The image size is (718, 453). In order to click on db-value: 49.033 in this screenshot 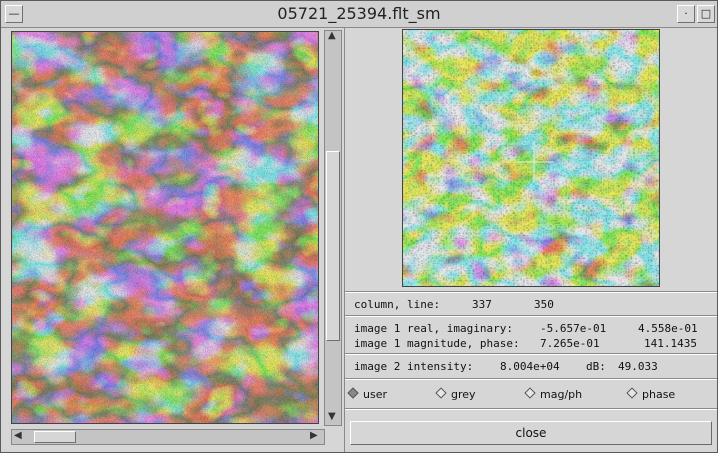, I will do `click(638, 366)`.